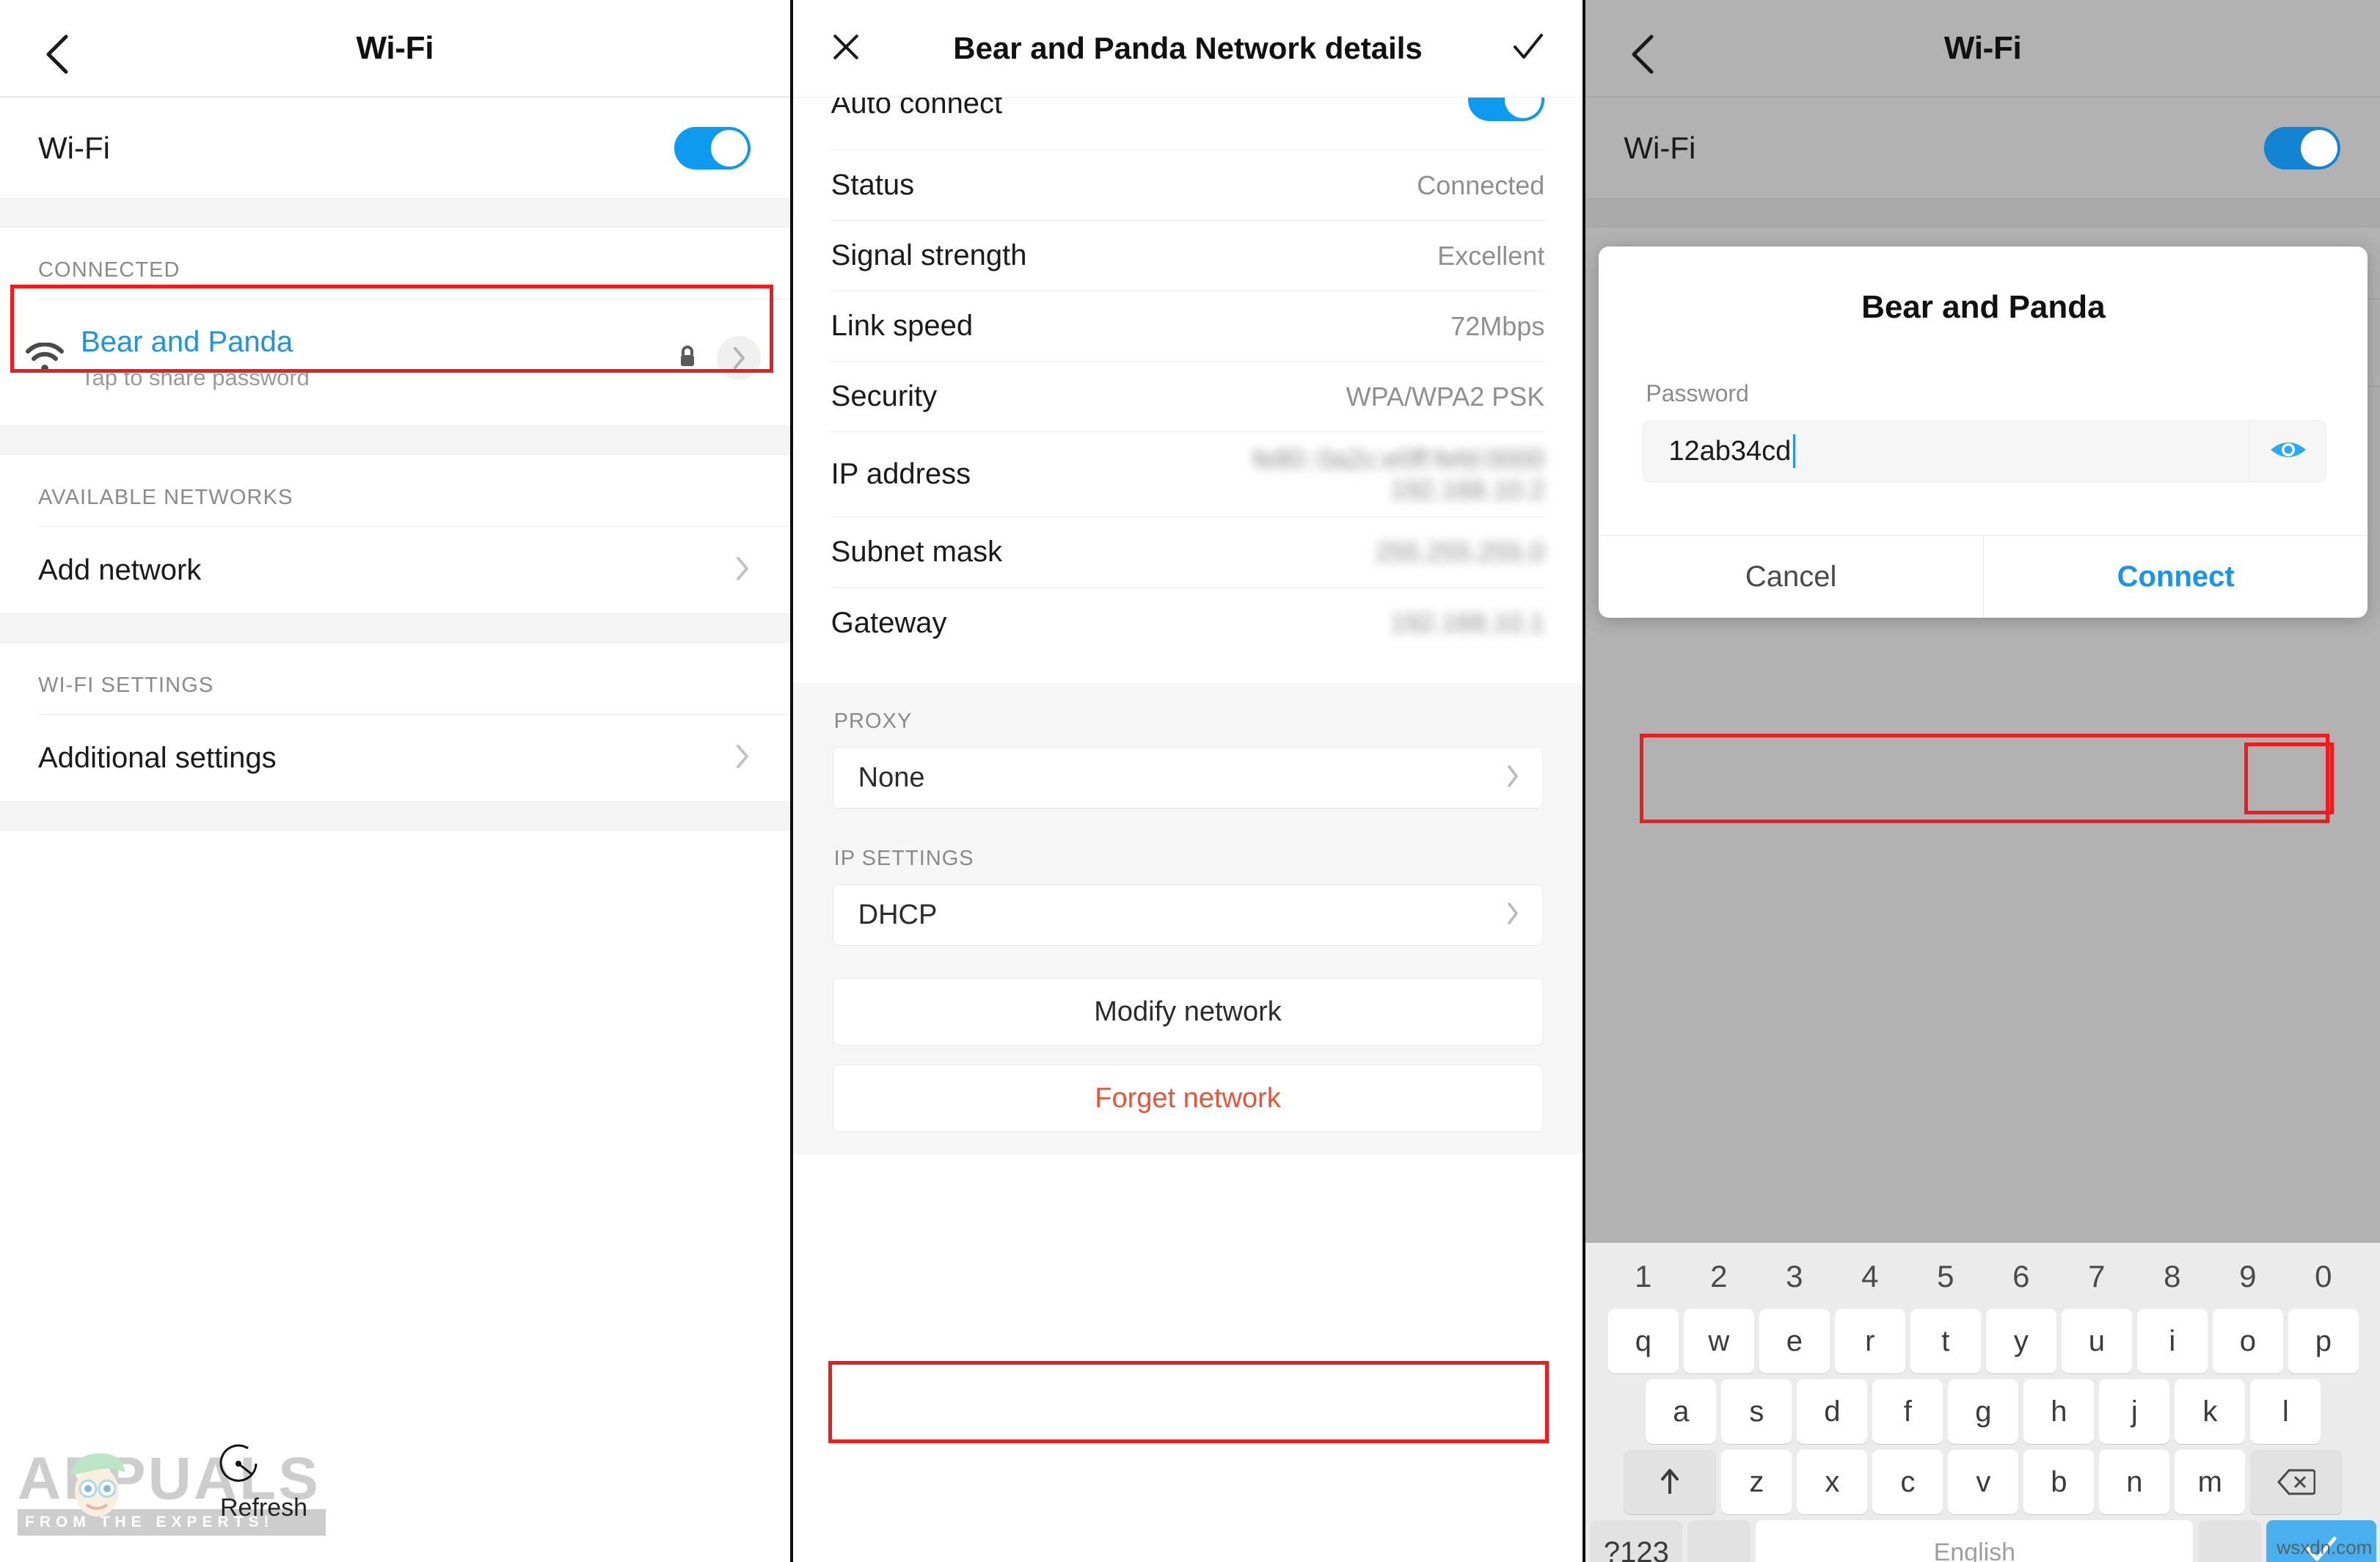 The height and width of the screenshot is (1562, 2380). What do you see at coordinates (264, 1508) in the screenshot?
I see `refresh-label: Refresh` at bounding box center [264, 1508].